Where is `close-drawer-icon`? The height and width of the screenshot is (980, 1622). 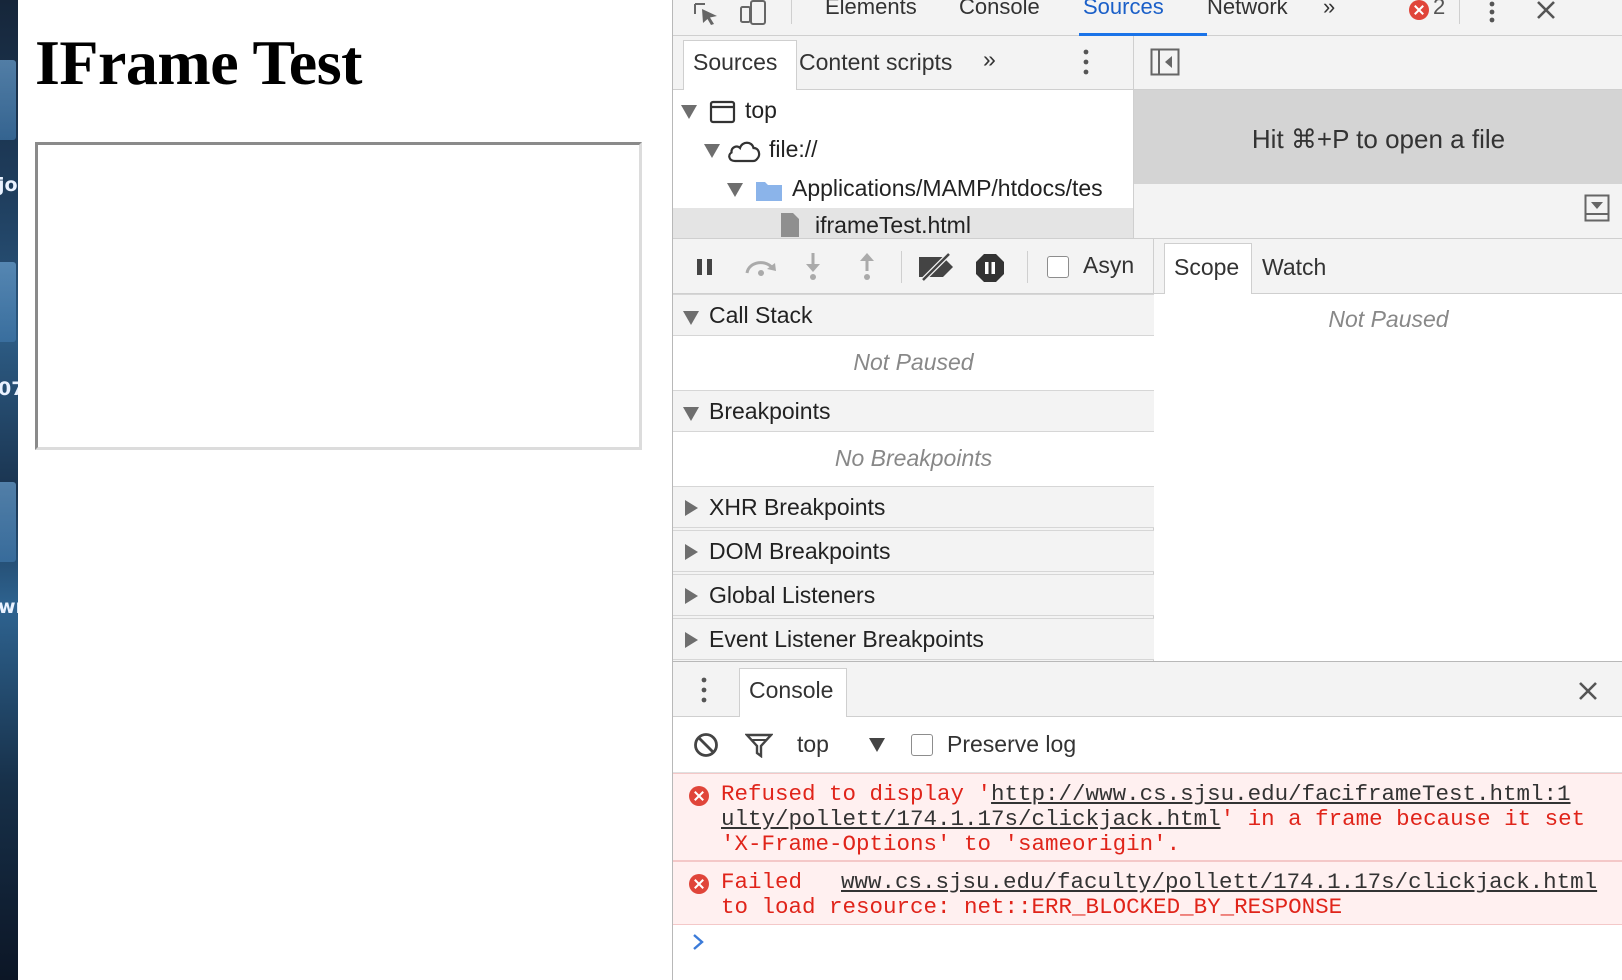 close-drawer-icon is located at coordinates (1588, 691).